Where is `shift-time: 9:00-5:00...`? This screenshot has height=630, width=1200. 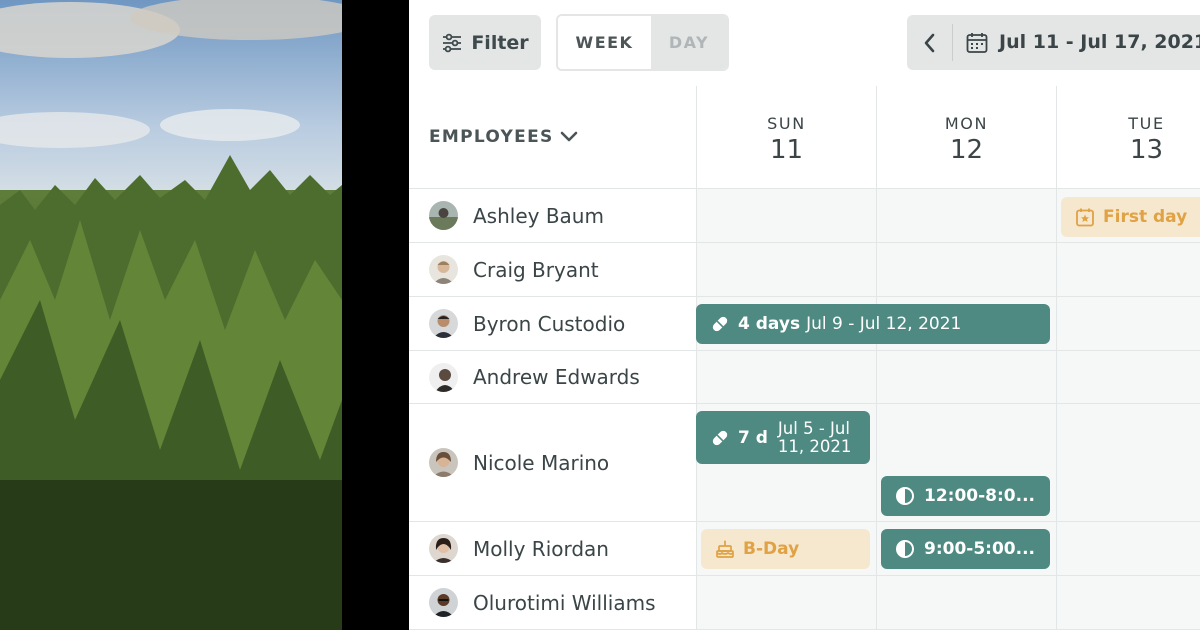 shift-time: 9:00-5:00... is located at coordinates (979, 549).